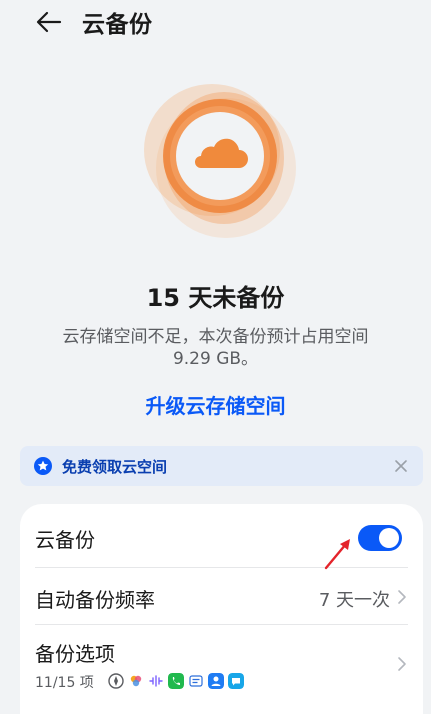 Image resolution: width=431 pixels, height=714 pixels. Describe the element at coordinates (215, 22) in the screenshot. I see `app-header: 云备份` at that location.